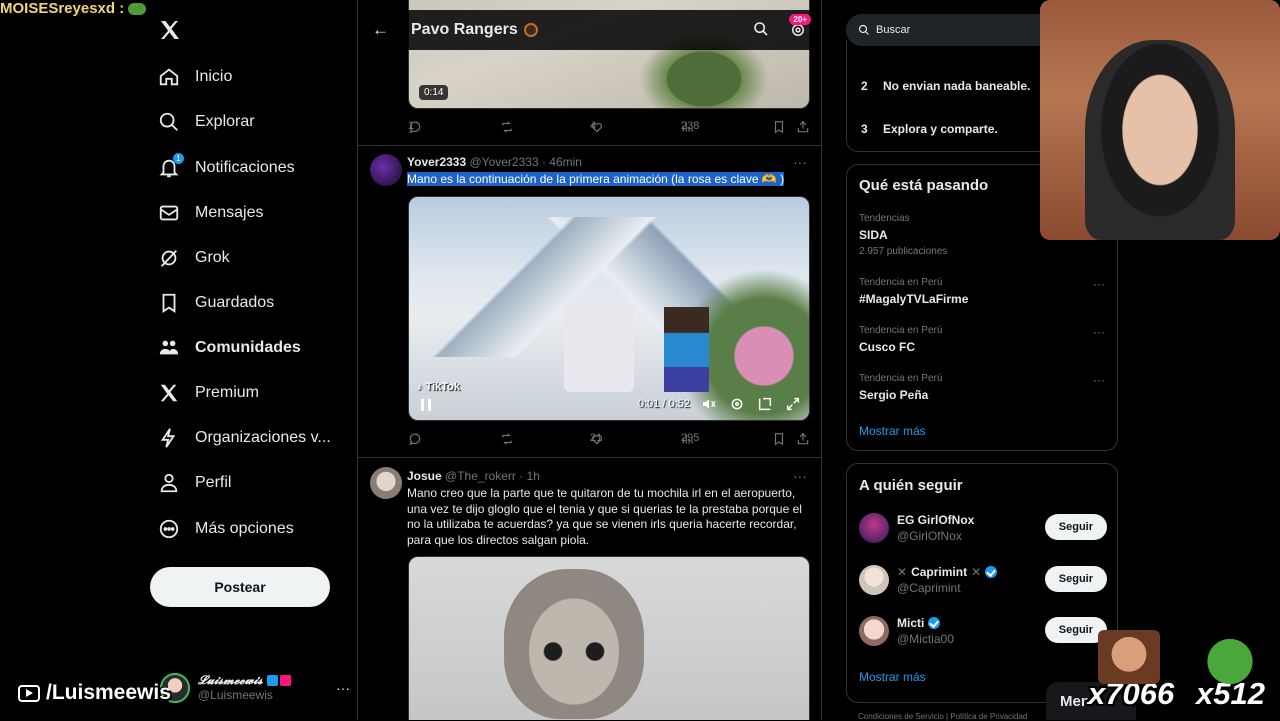  What do you see at coordinates (214, 76) in the screenshot?
I see `sidebar-item-label: Inicio` at bounding box center [214, 76].